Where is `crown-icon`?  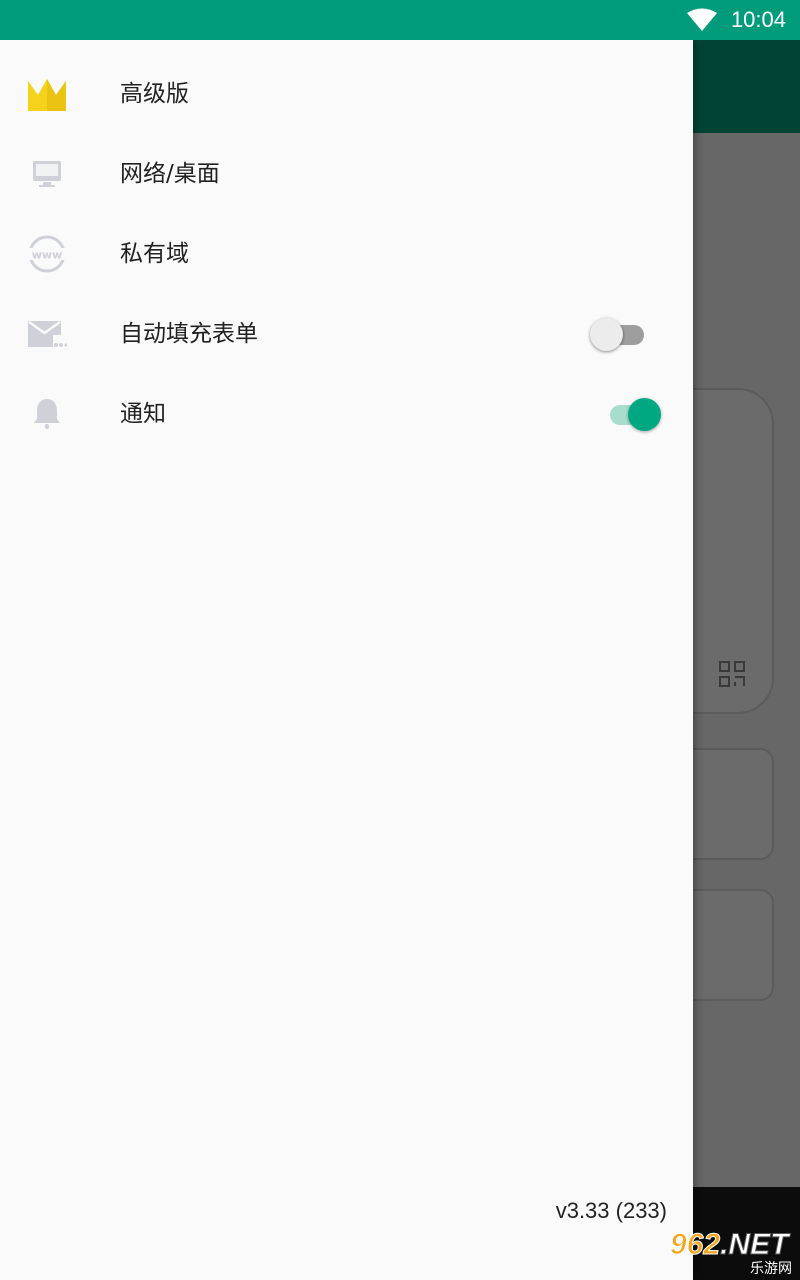
crown-icon is located at coordinates (47, 94).